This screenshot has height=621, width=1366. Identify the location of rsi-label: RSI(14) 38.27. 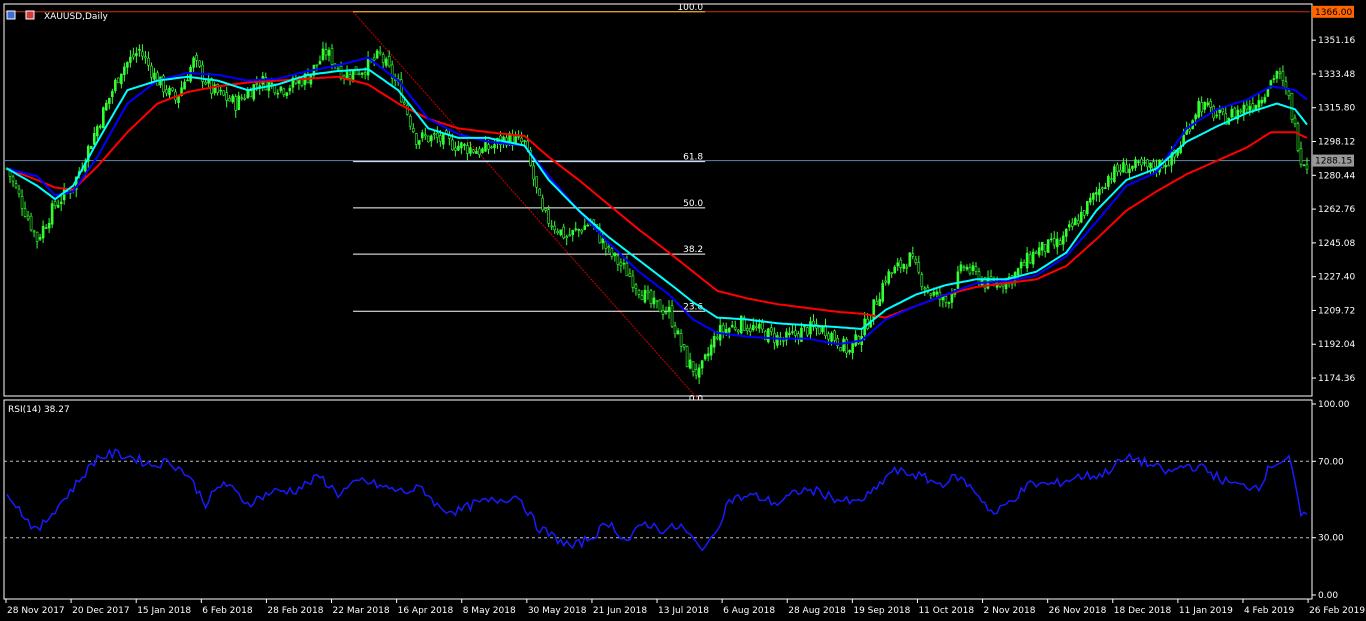
(39, 410).